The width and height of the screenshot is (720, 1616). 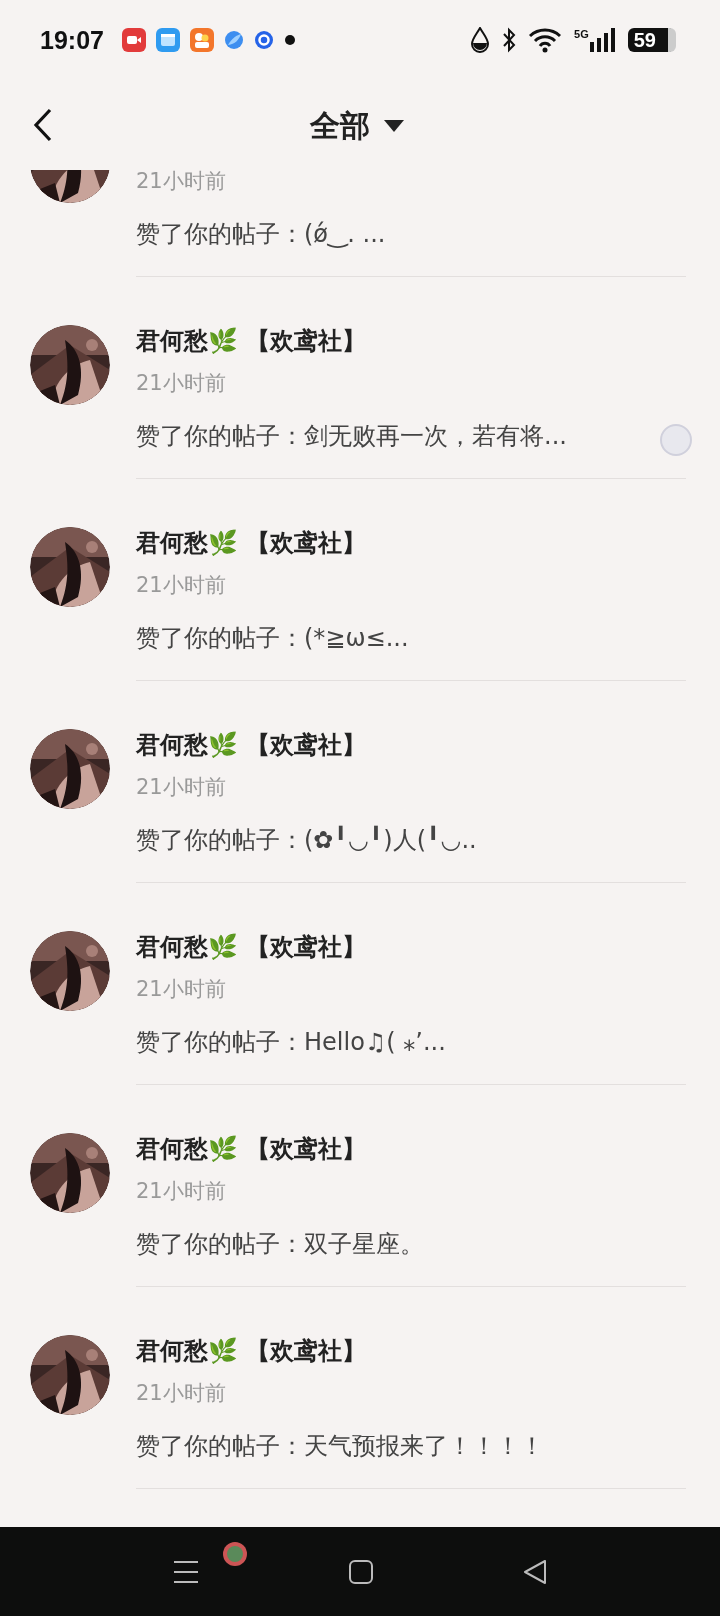 What do you see at coordinates (535, 1571) in the screenshot?
I see `back-icon` at bounding box center [535, 1571].